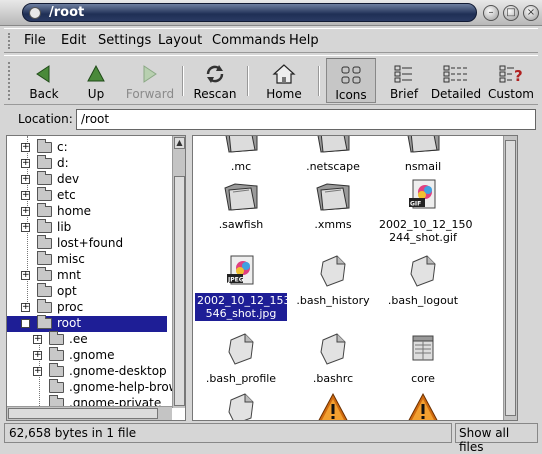  Describe the element at coordinates (241, 358) in the screenshot. I see `file-item: .bash_profile` at that location.